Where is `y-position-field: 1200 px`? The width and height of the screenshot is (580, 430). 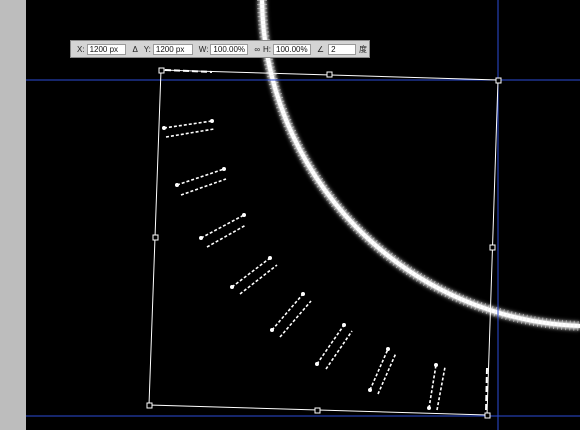 y-position-field: 1200 px is located at coordinates (172, 49).